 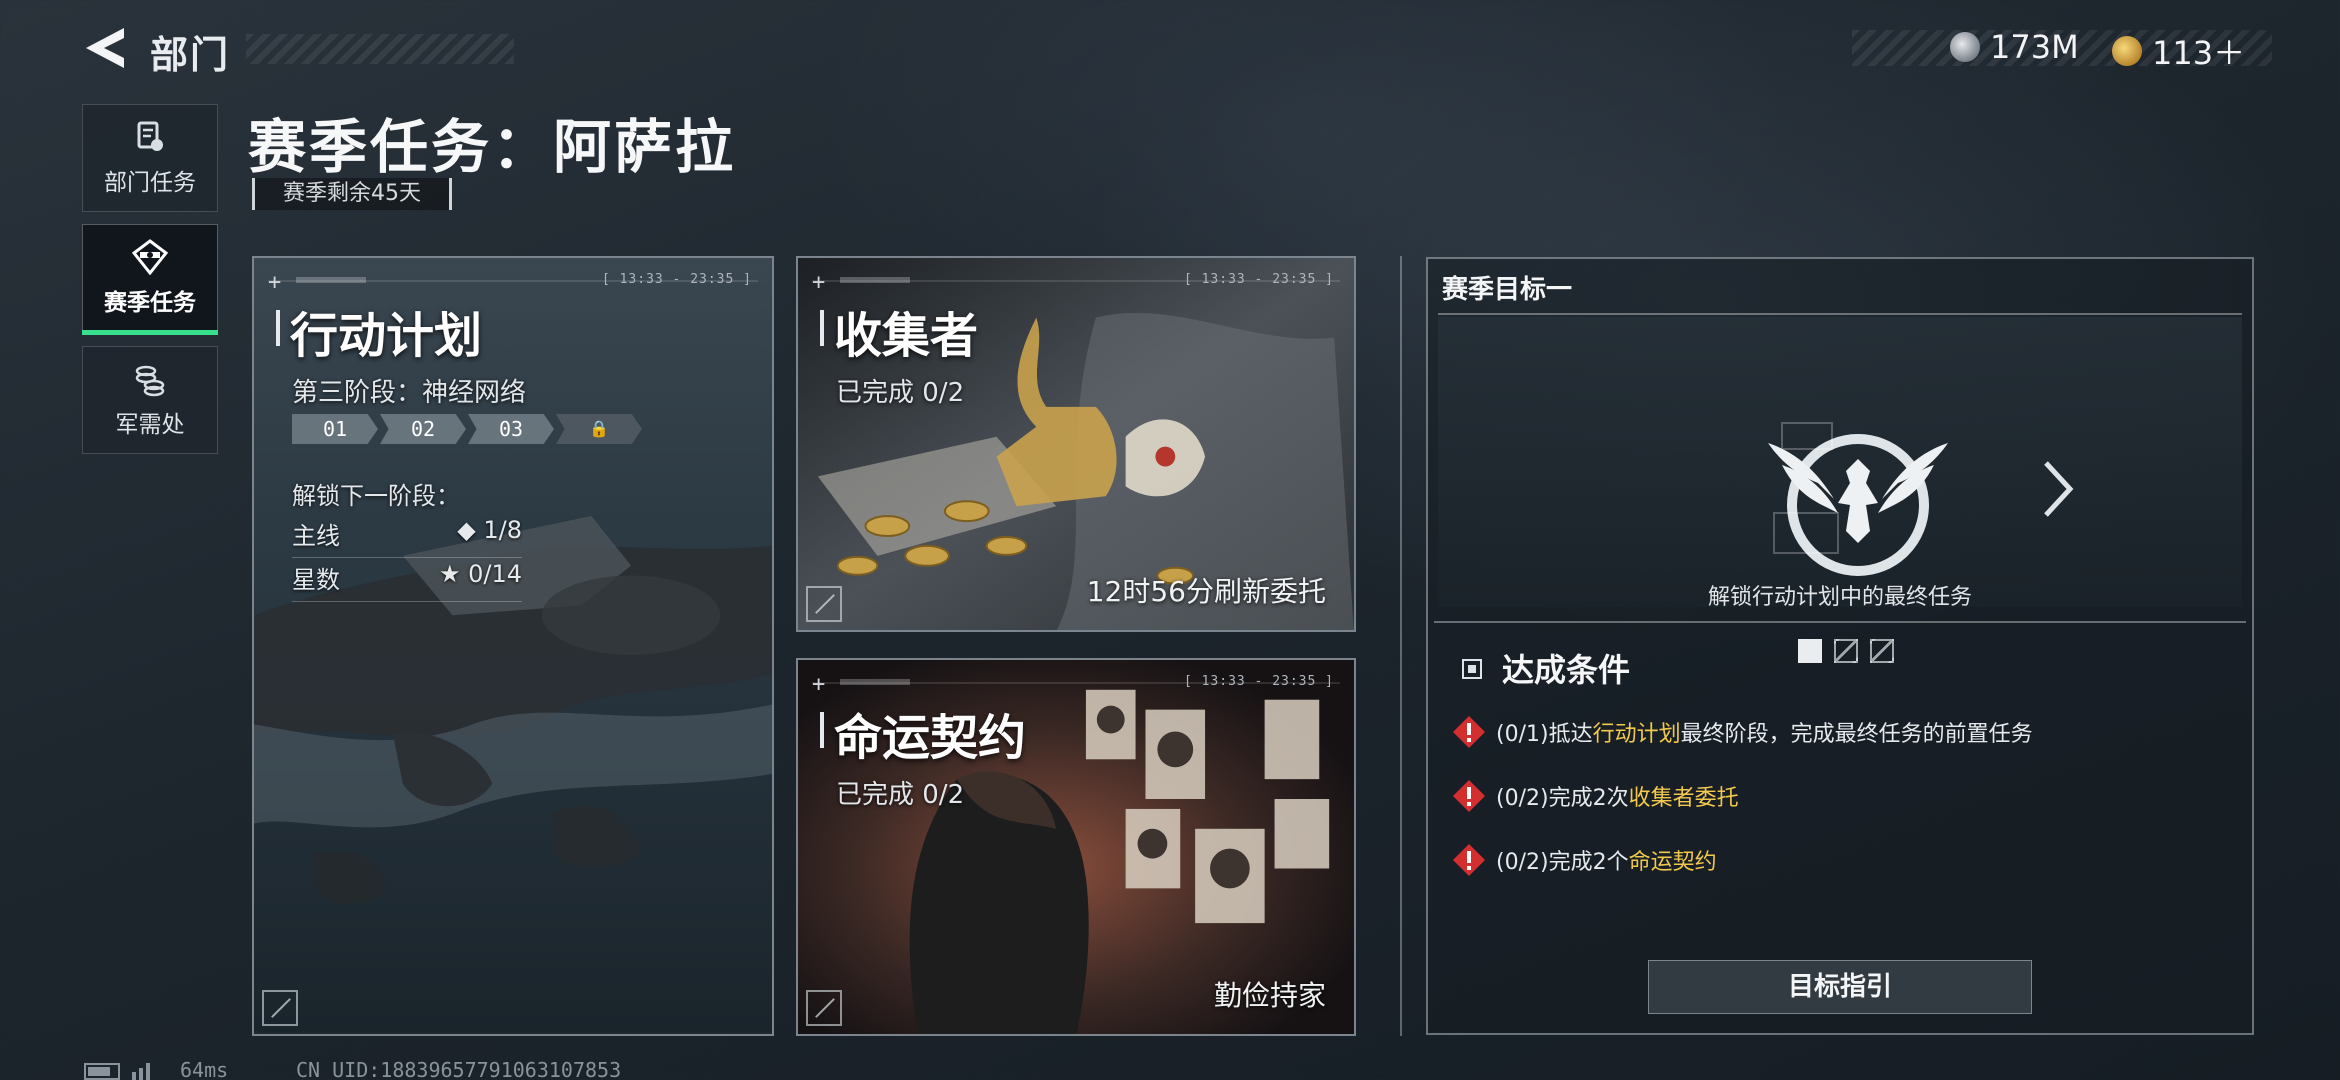 I want to click on condition-item: (0/1)抵达 行动计划 最终阶段，完成最终任务的前置任务, so click(x=1742, y=732).